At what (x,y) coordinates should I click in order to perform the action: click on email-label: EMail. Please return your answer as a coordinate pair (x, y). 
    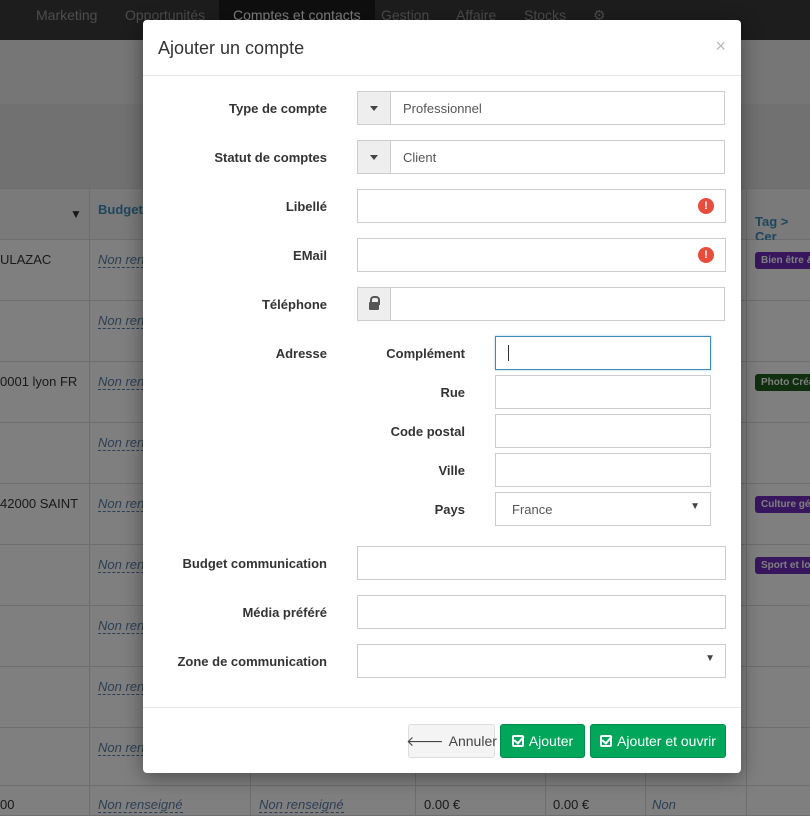
    Looking at the image, I should click on (310, 255).